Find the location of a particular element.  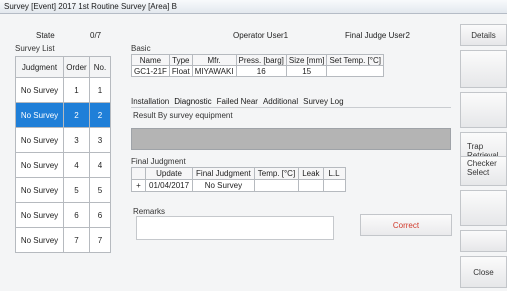

row-order: 4 is located at coordinates (76, 165).